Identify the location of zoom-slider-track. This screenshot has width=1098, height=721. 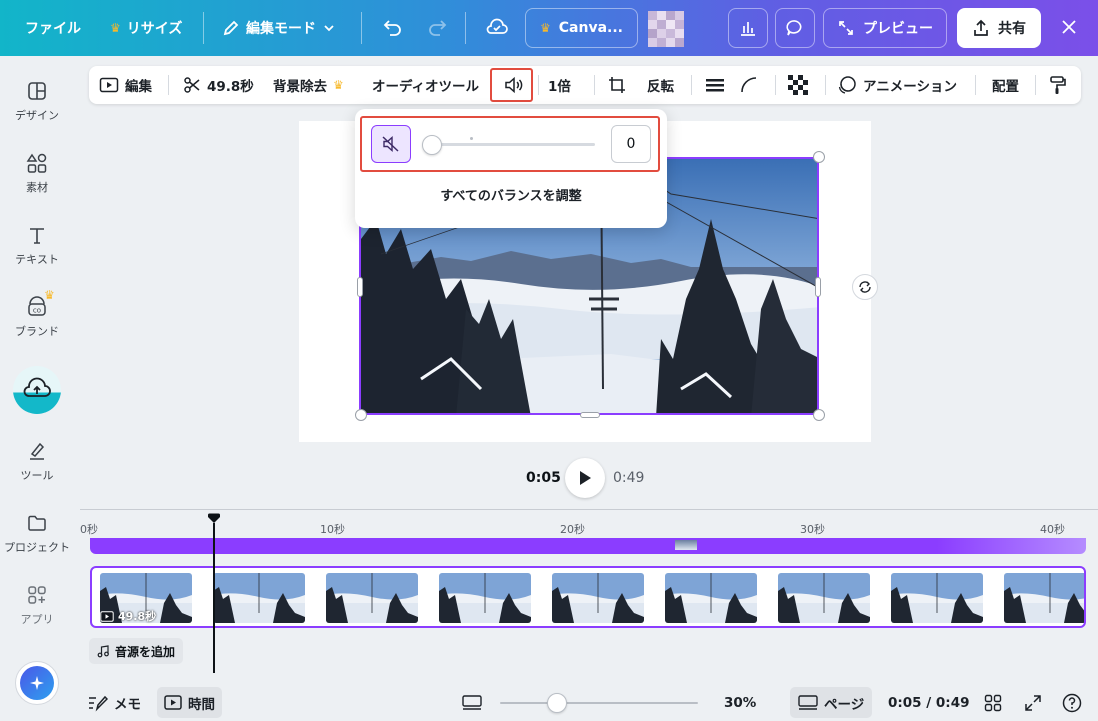
(599, 703).